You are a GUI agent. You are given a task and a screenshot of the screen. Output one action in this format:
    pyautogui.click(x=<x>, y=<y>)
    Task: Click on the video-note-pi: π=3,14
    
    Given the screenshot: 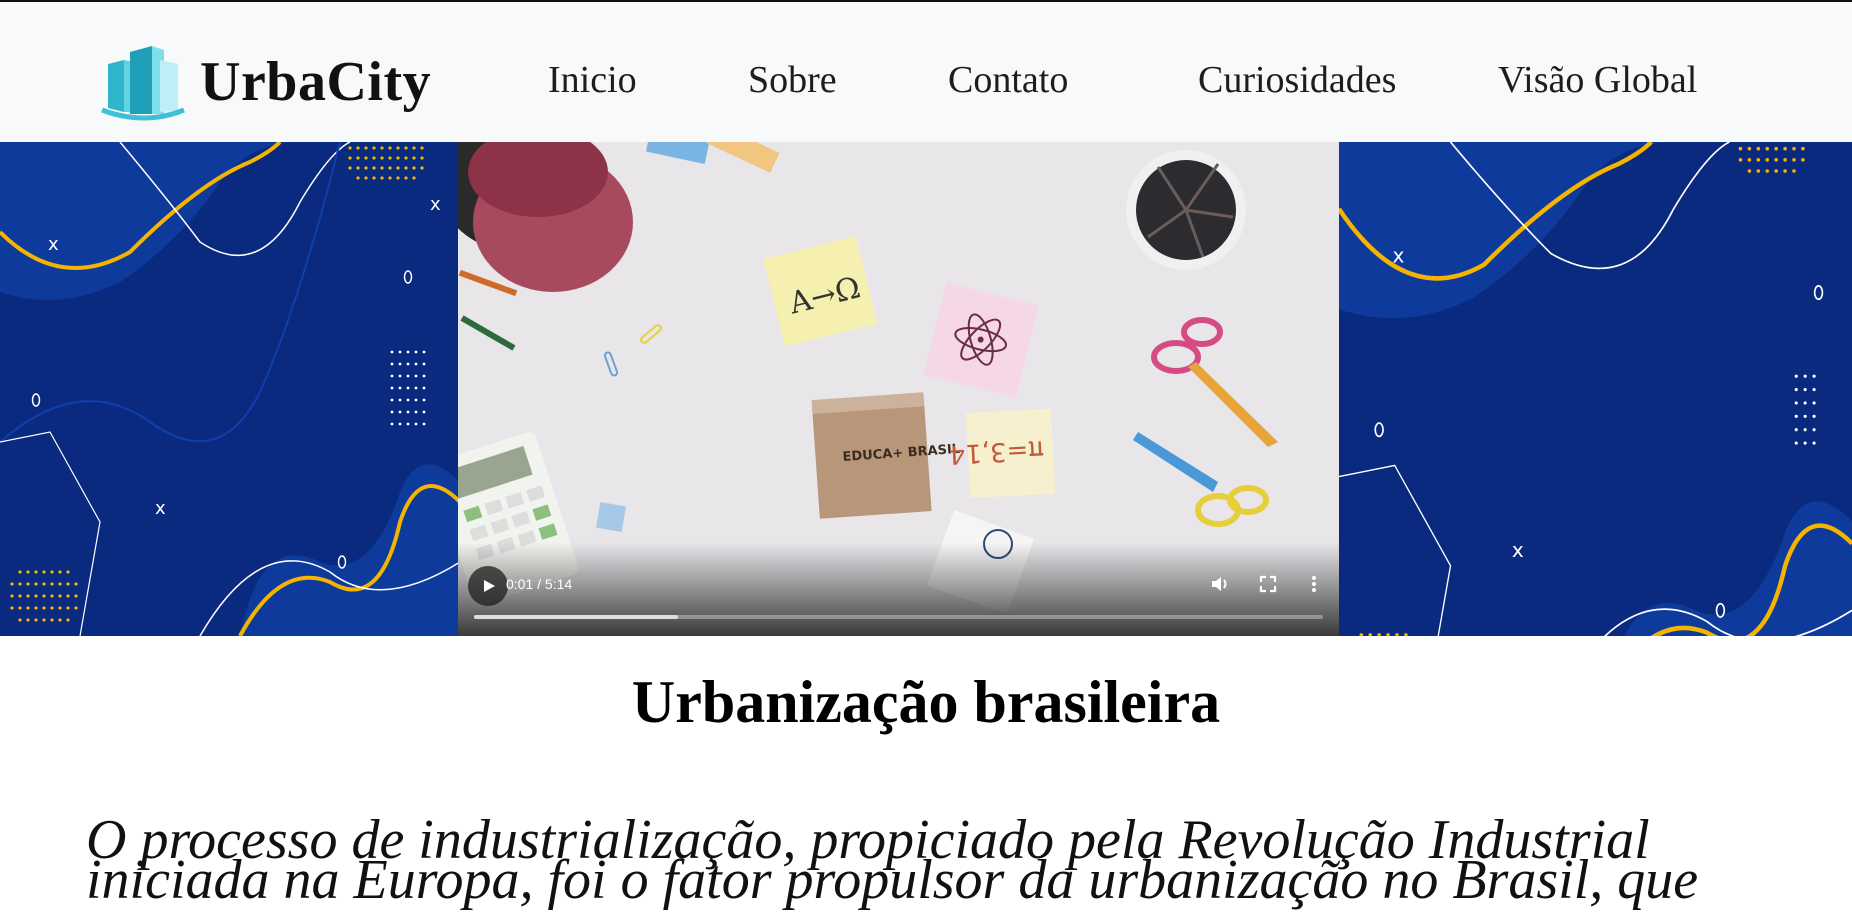 What is the action you would take?
    pyautogui.click(x=996, y=451)
    